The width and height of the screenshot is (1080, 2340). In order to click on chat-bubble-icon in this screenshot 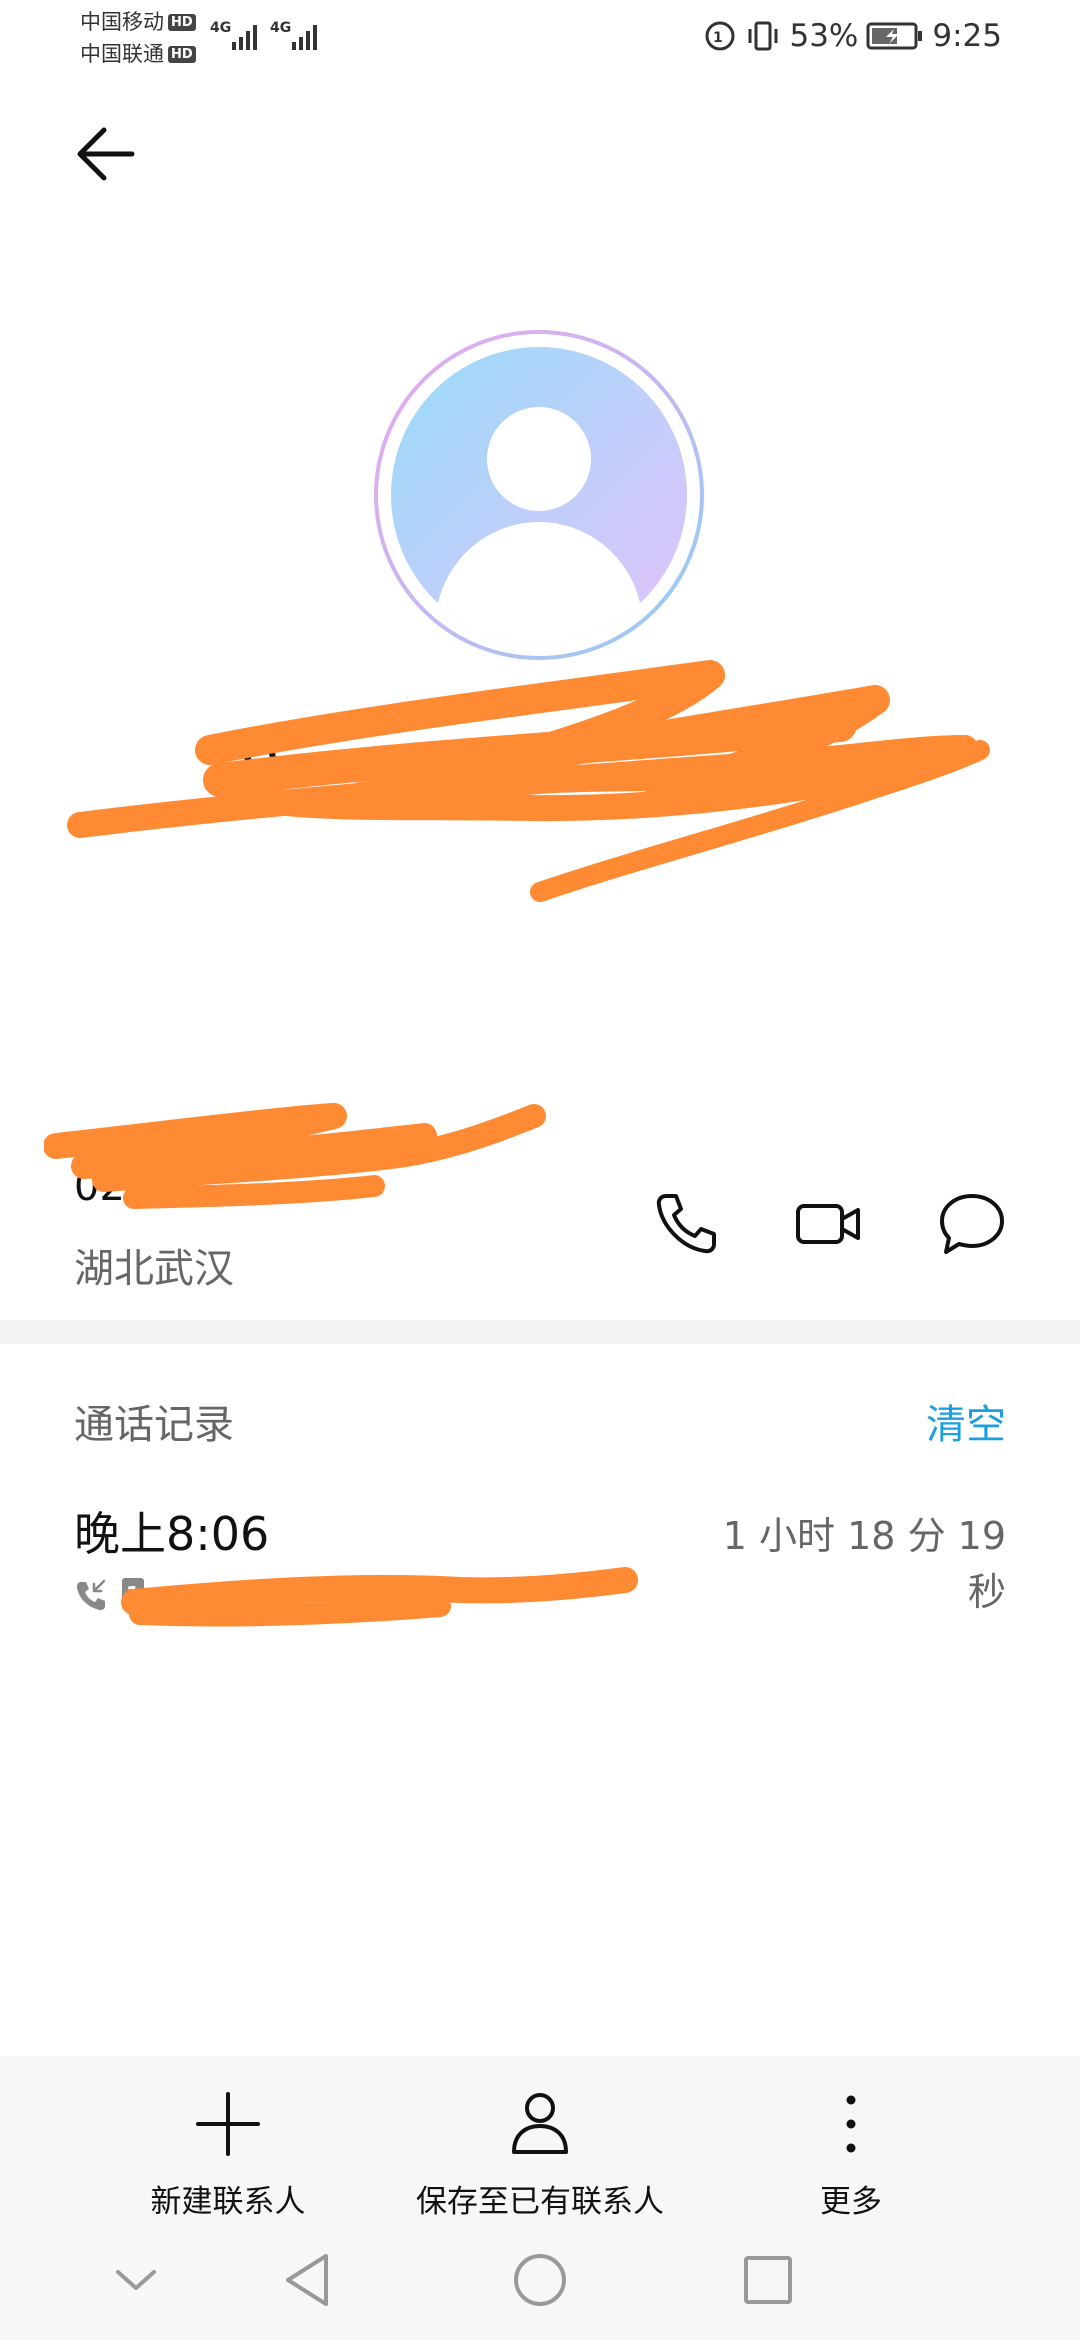, I will do `click(972, 1224)`.